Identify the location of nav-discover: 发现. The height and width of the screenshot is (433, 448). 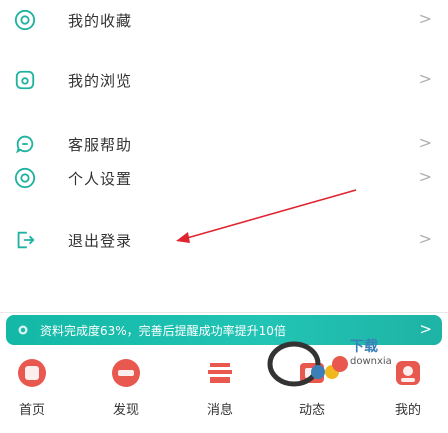
(126, 391).